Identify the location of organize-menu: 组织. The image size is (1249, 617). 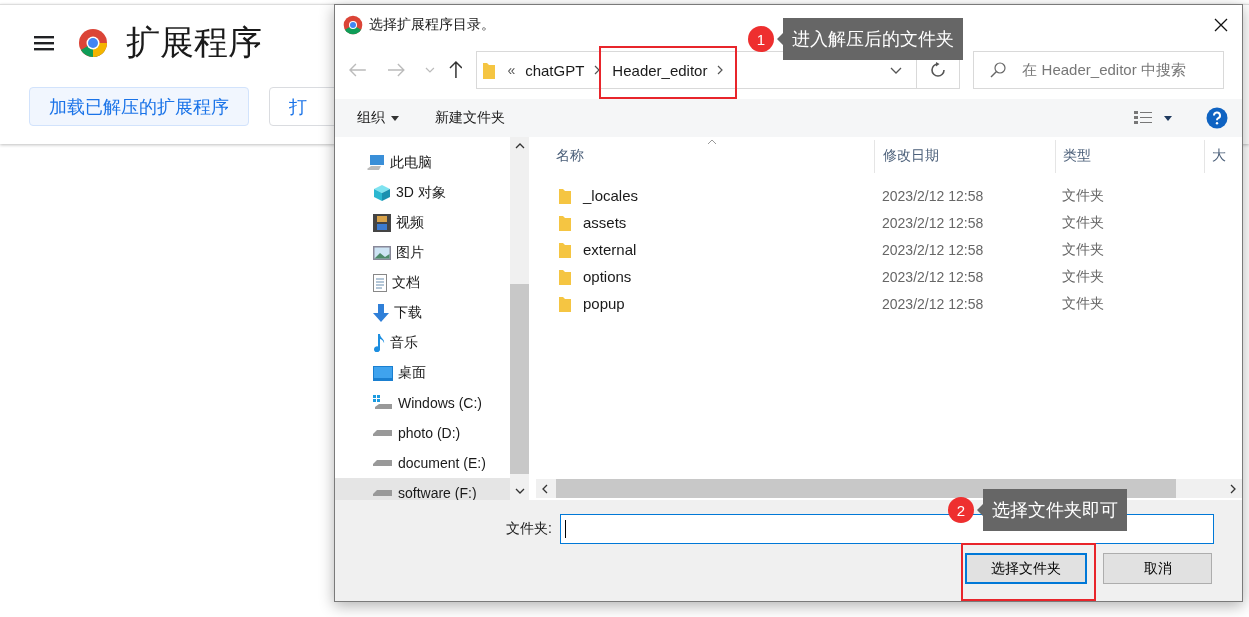
(371, 118).